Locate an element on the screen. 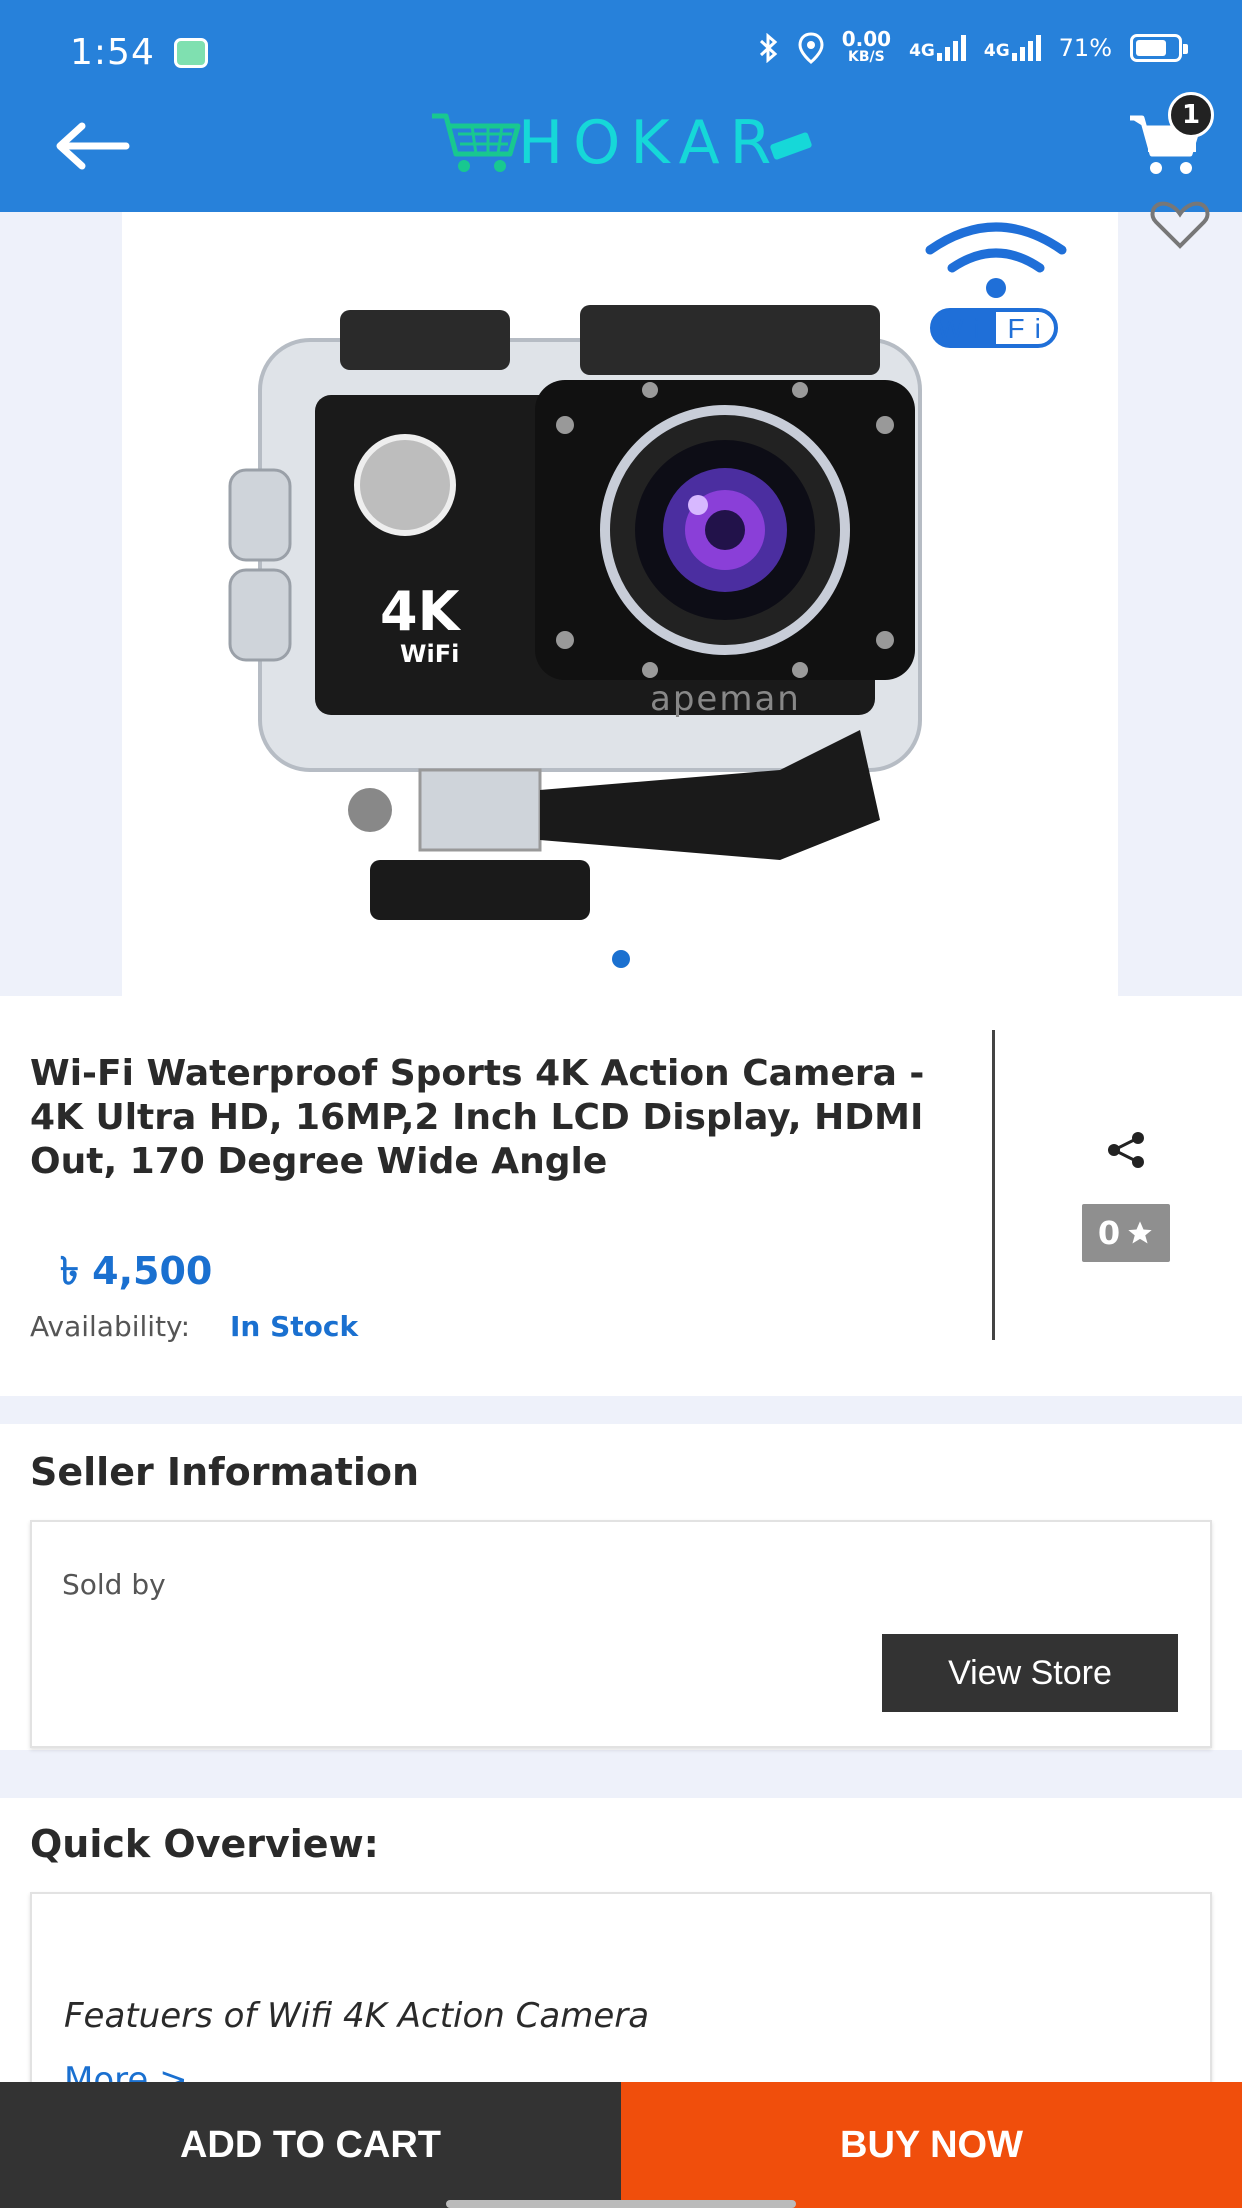  status-bar: 1:54 0.00 KB/S 4G 4G 71% is located at coordinates (621, 54).